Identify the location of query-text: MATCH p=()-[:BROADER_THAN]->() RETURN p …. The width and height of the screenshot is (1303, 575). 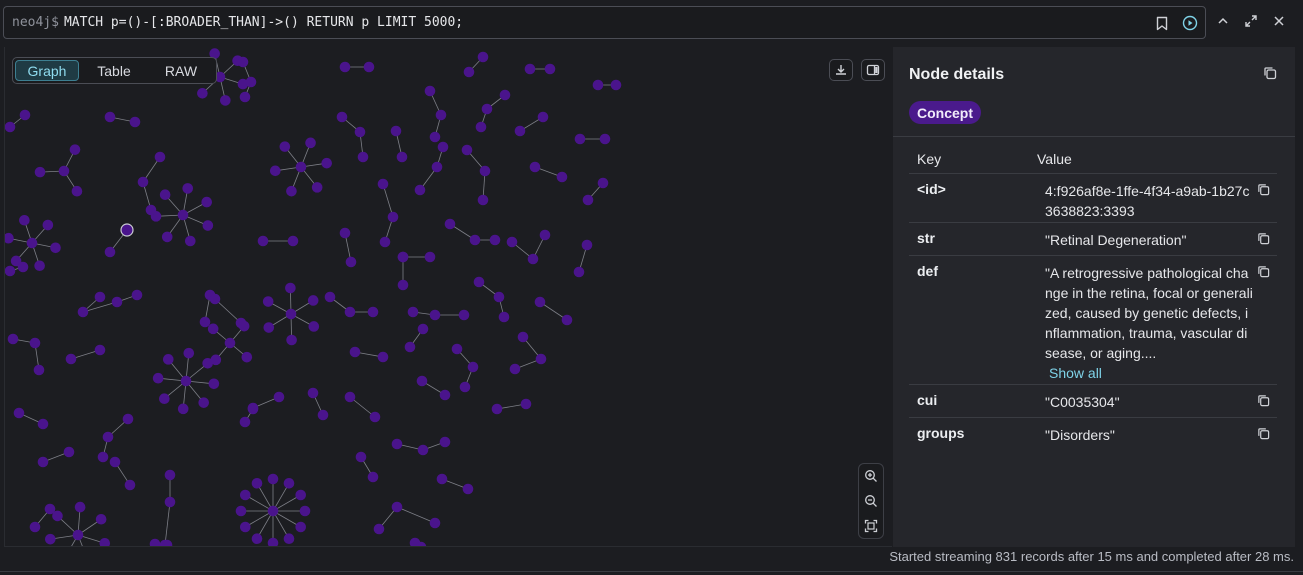
(263, 22).